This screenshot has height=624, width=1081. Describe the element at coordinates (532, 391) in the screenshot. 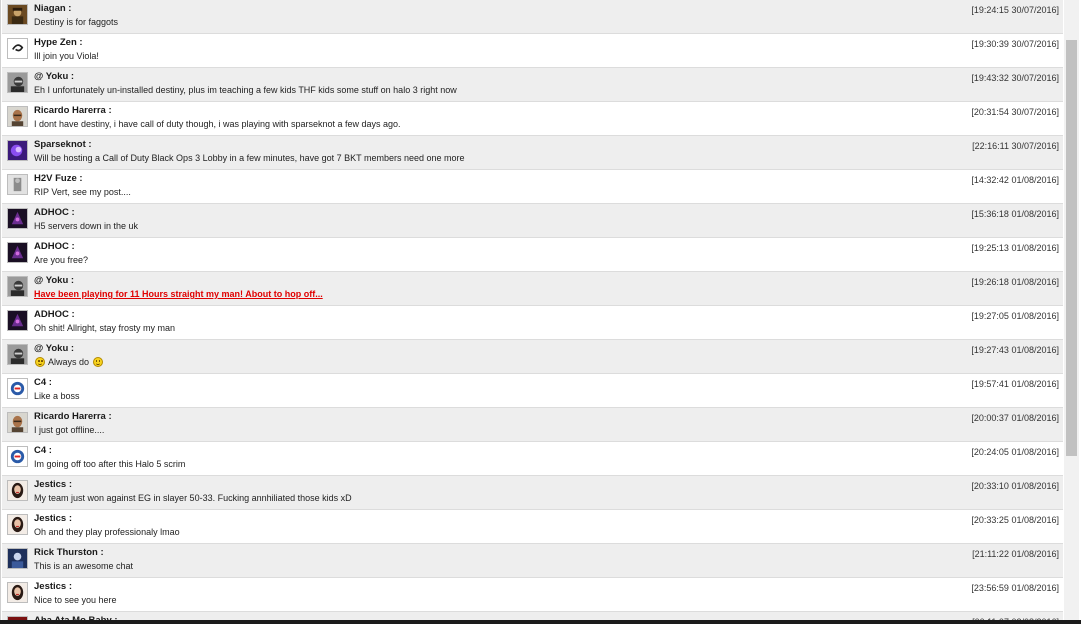

I see `chat-message: C4 : Like a boss [19:57:41 01/08/2016]` at that location.